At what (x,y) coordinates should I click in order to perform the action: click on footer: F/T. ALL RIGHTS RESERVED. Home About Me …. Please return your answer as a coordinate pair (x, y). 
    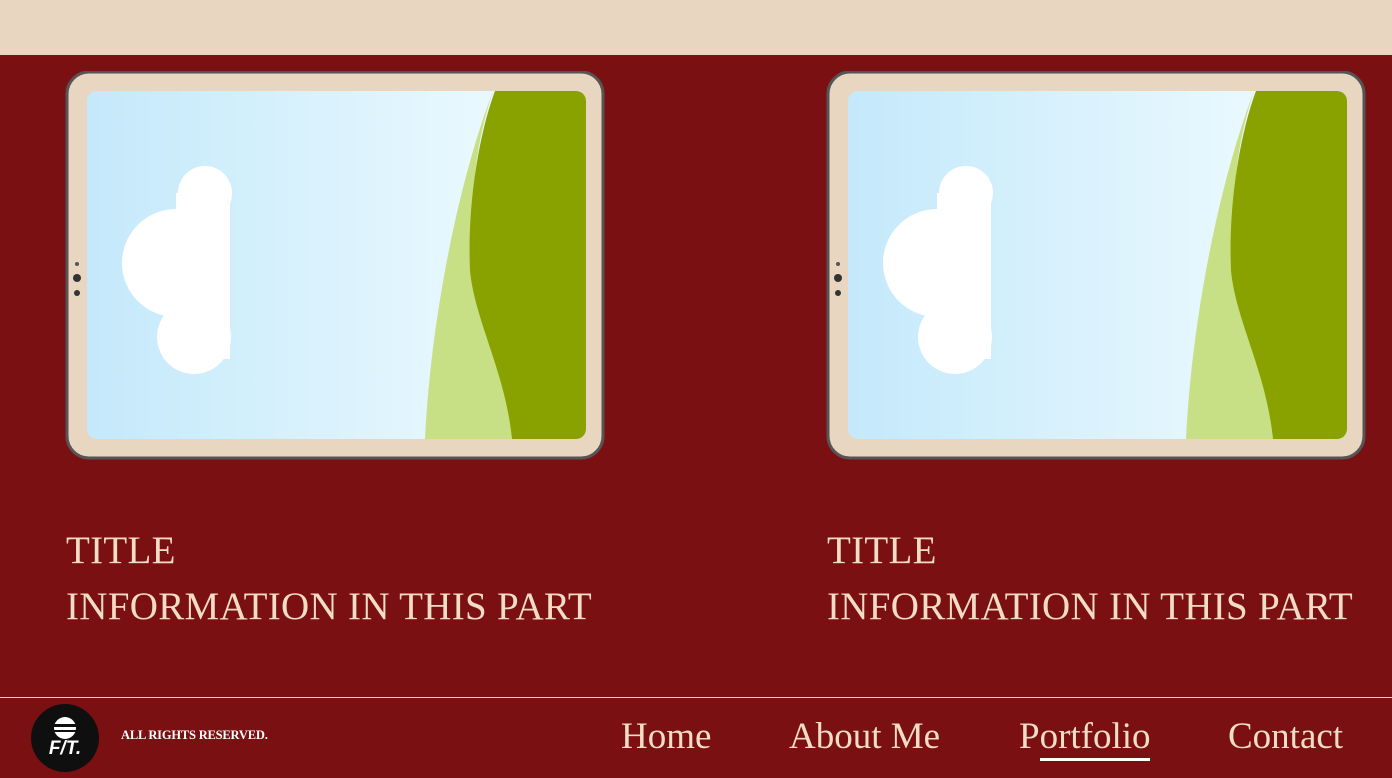
    Looking at the image, I should click on (696, 738).